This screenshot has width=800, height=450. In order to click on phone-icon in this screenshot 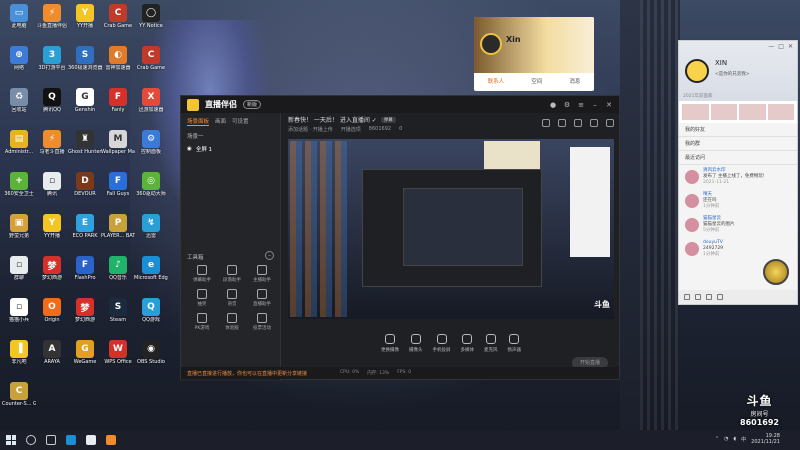, I will do `click(698, 297)`.